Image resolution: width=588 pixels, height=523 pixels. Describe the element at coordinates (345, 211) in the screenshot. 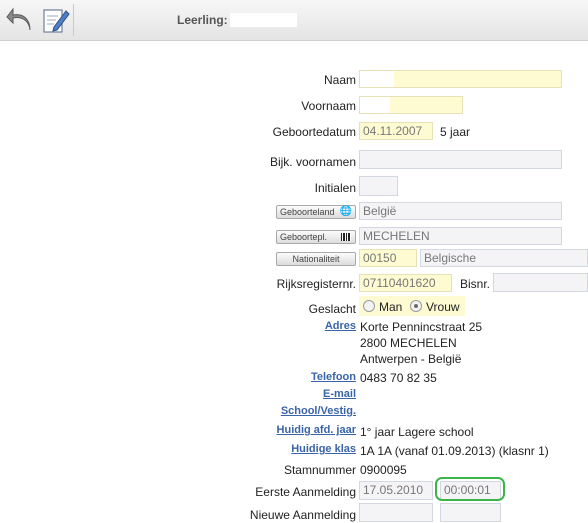

I see `globe-icon: 🌐` at that location.